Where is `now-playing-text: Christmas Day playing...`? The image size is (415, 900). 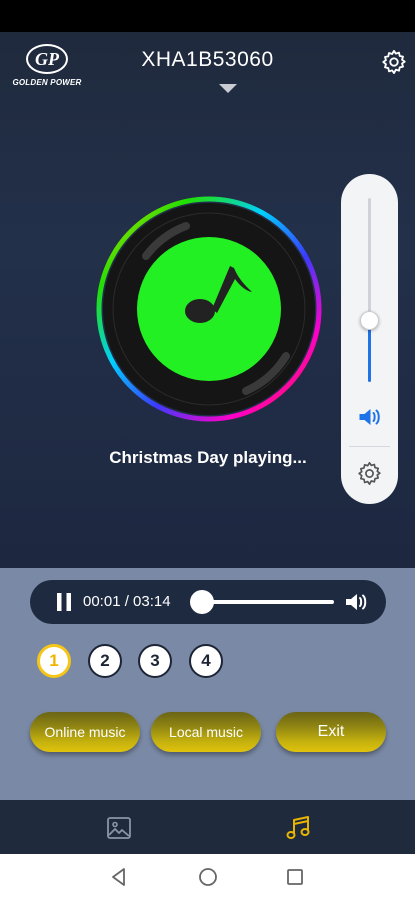 now-playing-text: Christmas Day playing... is located at coordinates (208, 457).